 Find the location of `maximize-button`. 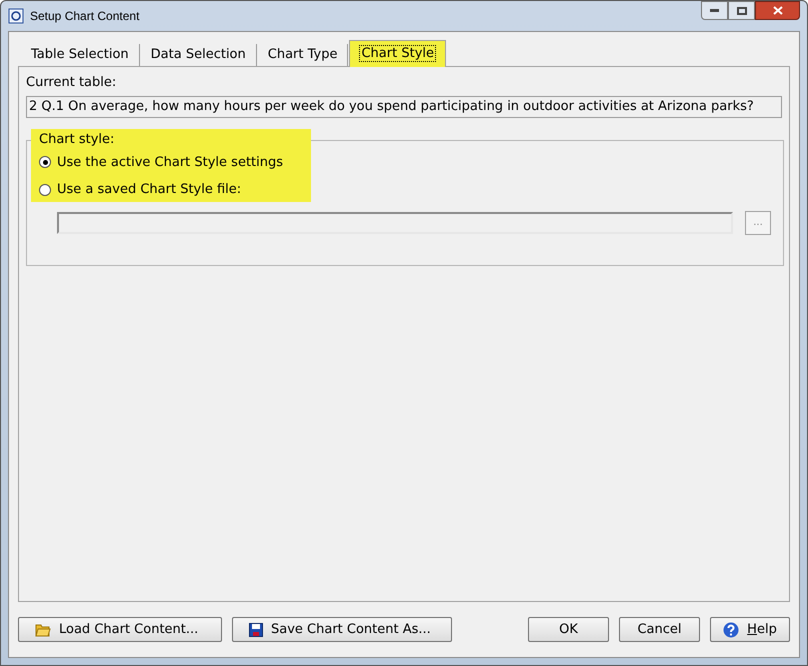

maximize-button is located at coordinates (741, 10).